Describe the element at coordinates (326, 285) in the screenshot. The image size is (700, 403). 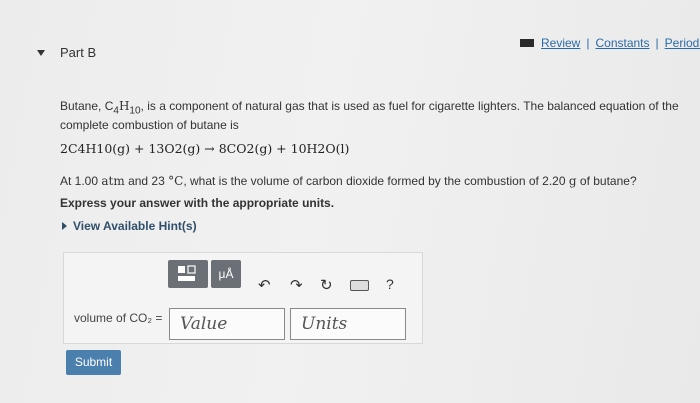
I see `reset-icon: ↻` at that location.